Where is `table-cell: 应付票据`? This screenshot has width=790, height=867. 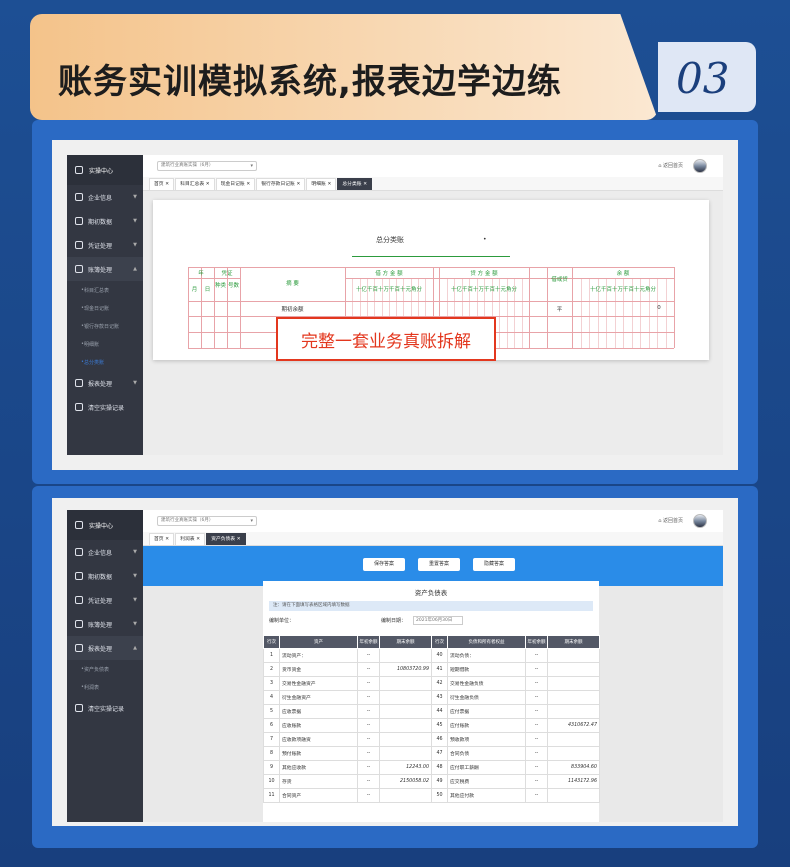
table-cell: 应付票据 is located at coordinates (486, 711).